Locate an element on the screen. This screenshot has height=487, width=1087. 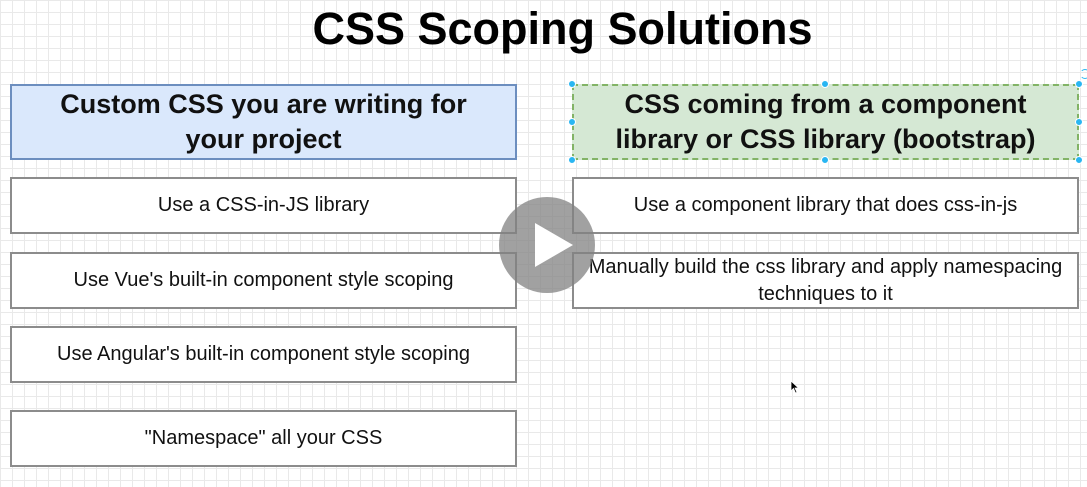
diagram-title: CSS Scoping Solutions is located at coordinates (562, 28).